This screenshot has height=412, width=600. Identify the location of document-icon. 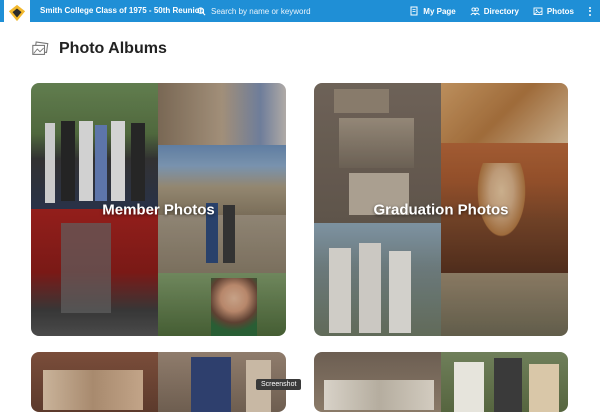
(414, 11).